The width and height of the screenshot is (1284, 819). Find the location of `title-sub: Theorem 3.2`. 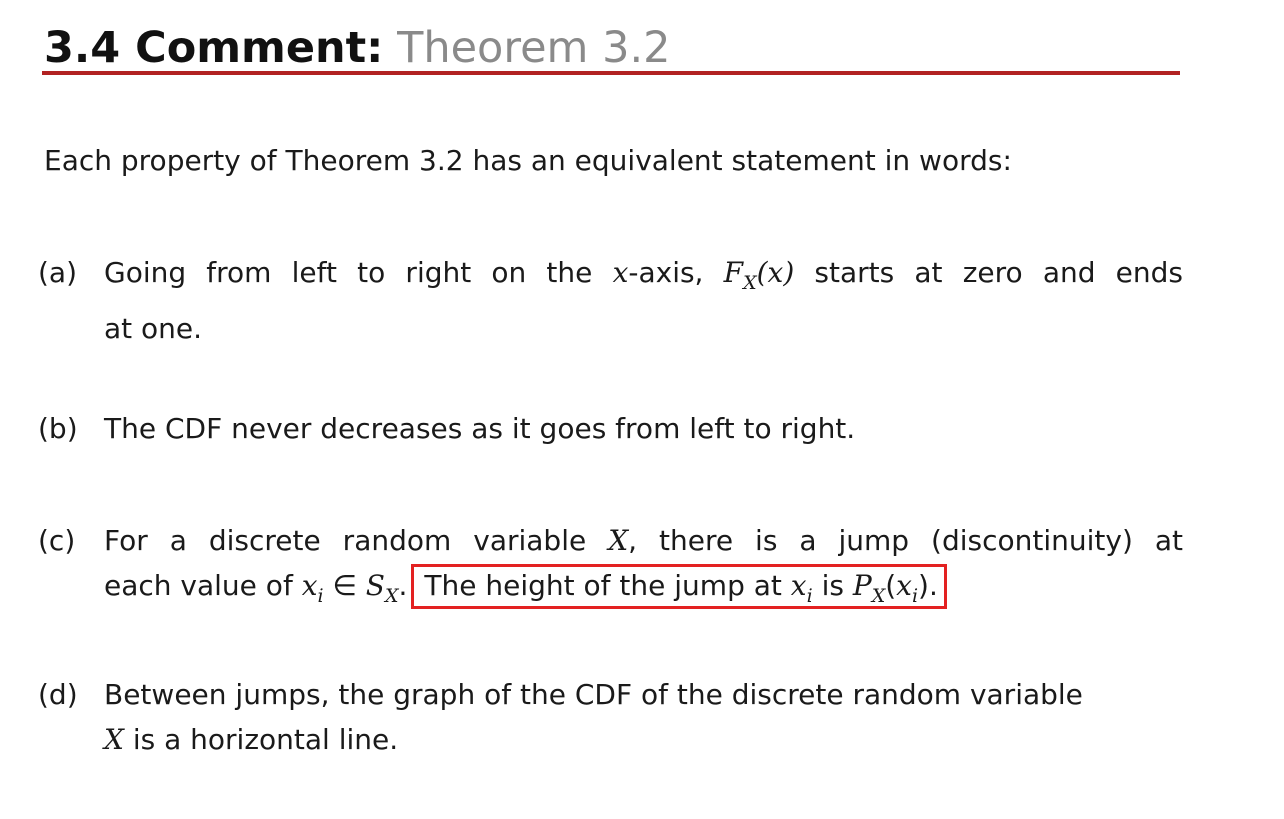

title-sub: Theorem 3.2 is located at coordinates (534, 48).